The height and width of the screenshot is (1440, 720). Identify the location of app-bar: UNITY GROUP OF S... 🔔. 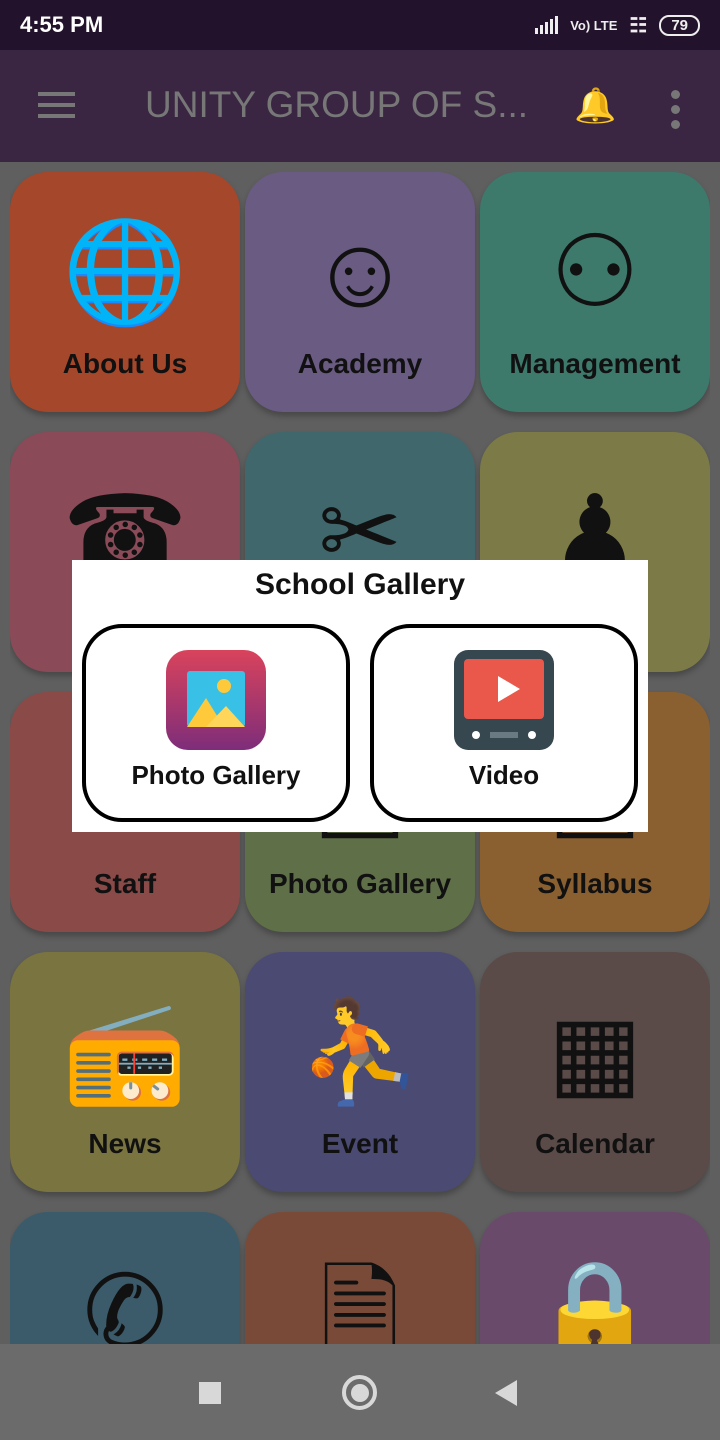
(360, 106).